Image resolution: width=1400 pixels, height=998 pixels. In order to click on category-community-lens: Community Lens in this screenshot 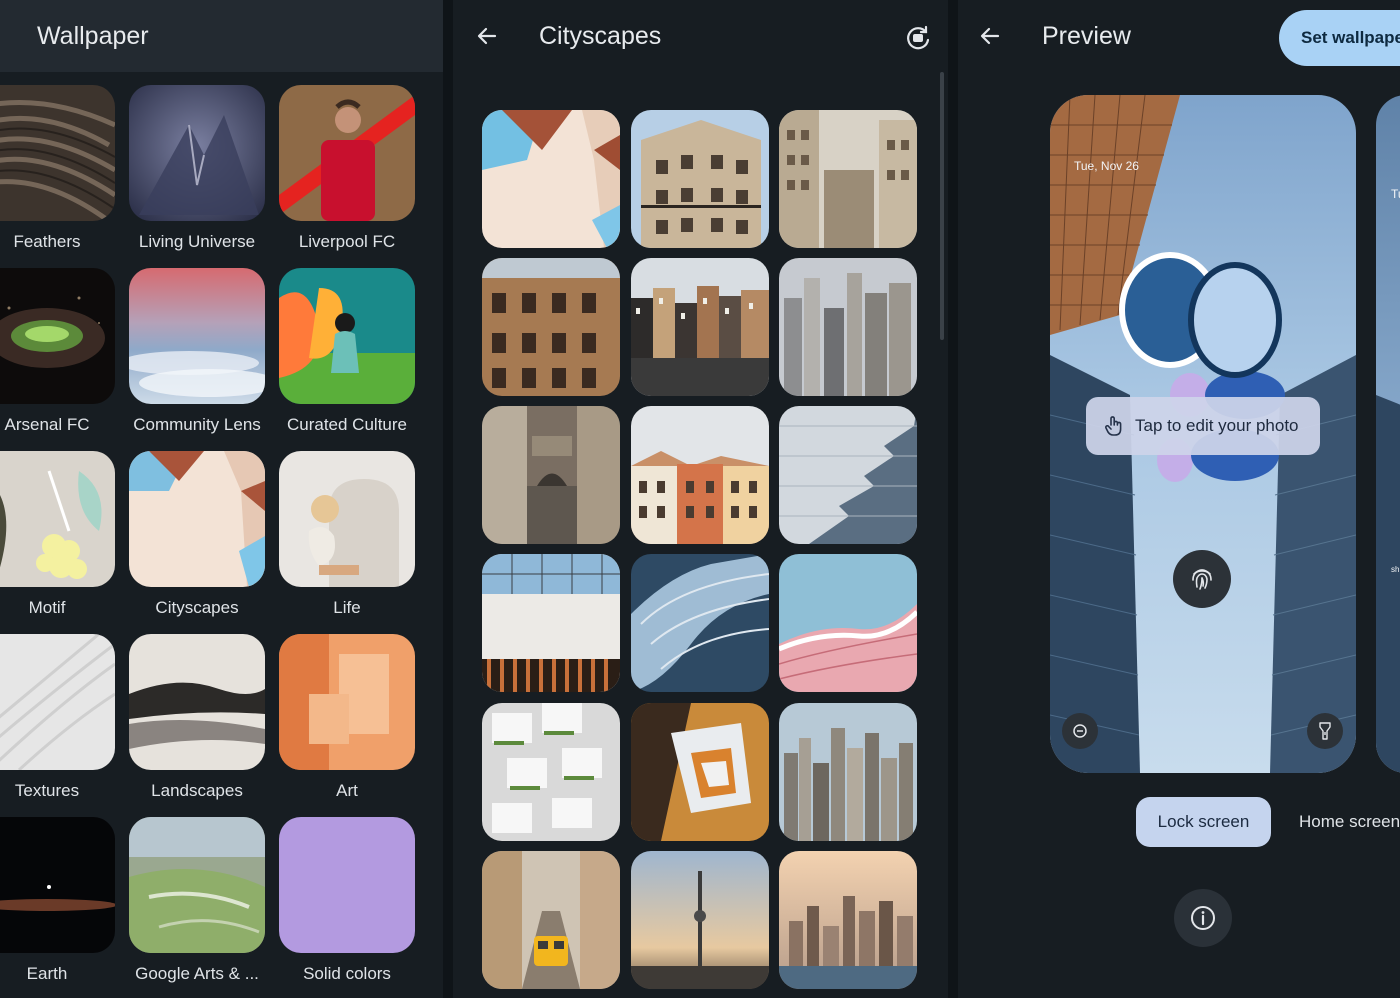, I will do `click(197, 351)`.